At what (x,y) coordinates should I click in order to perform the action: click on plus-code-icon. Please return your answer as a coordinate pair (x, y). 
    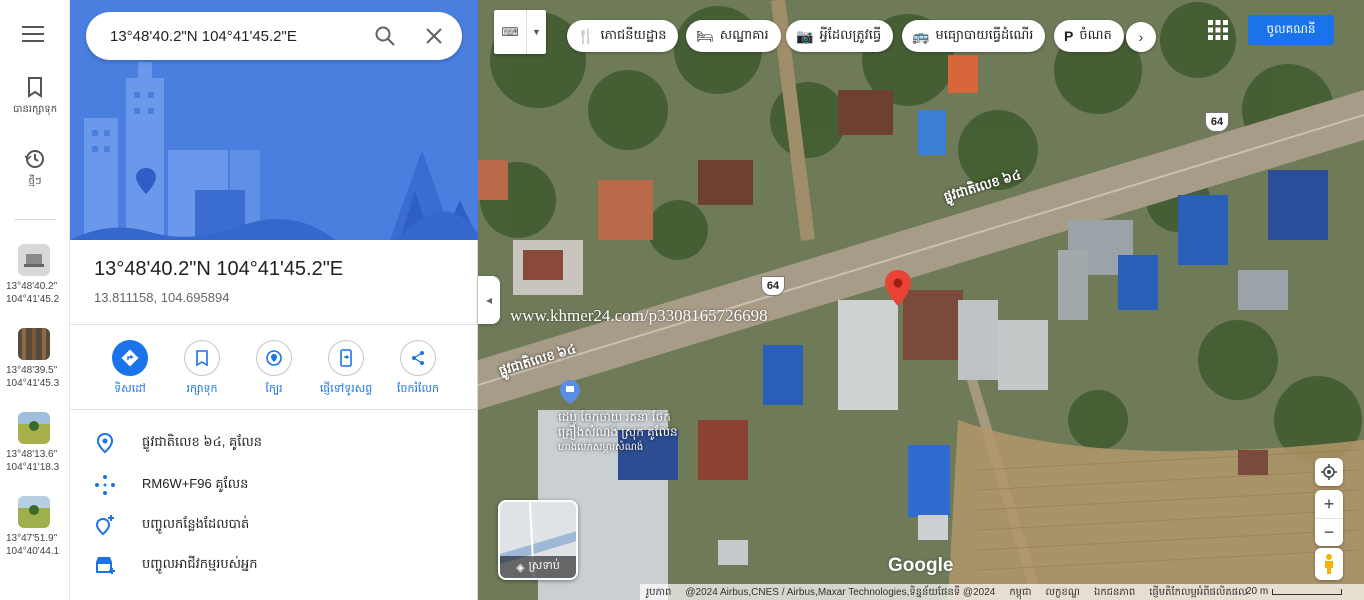
    Looking at the image, I should click on (105, 485).